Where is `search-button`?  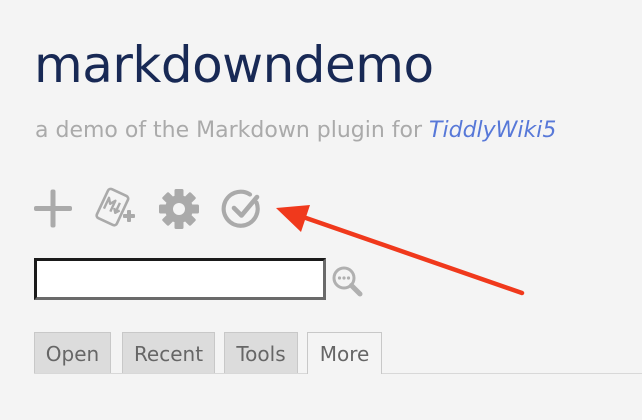
search-button is located at coordinates (348, 282).